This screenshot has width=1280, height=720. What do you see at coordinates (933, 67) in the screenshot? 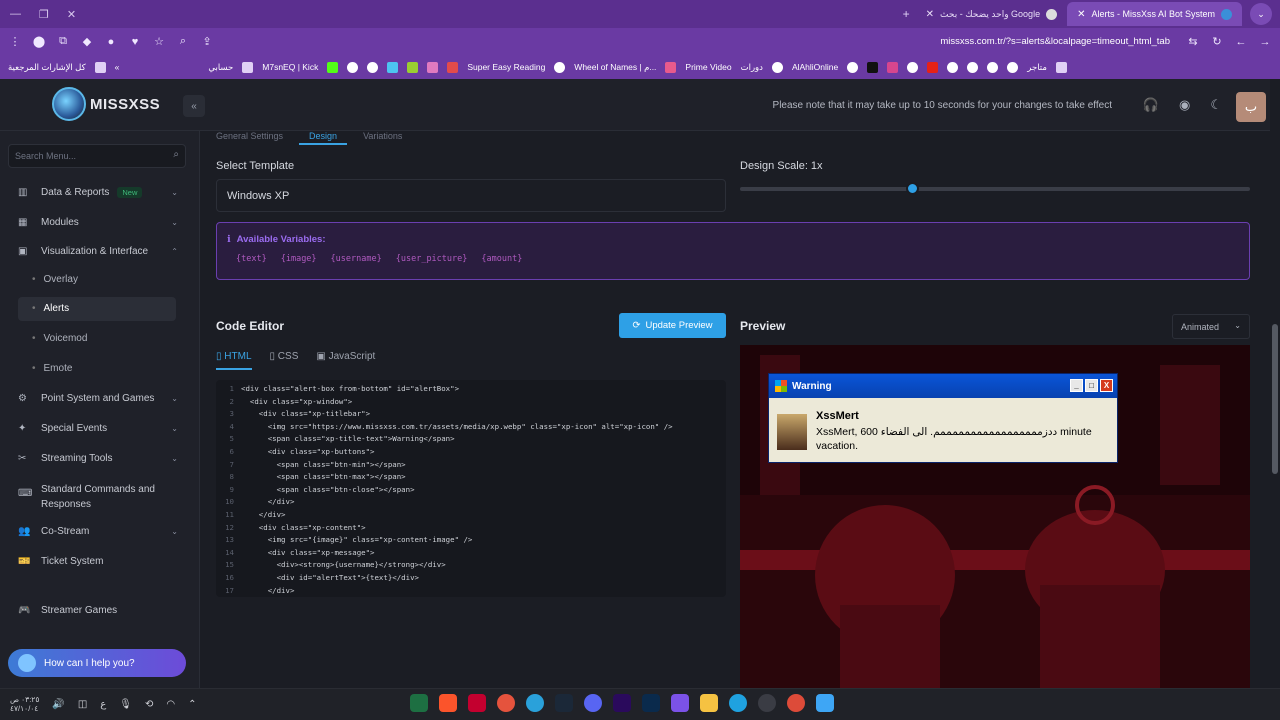
I see `youtube-icon` at bounding box center [933, 67].